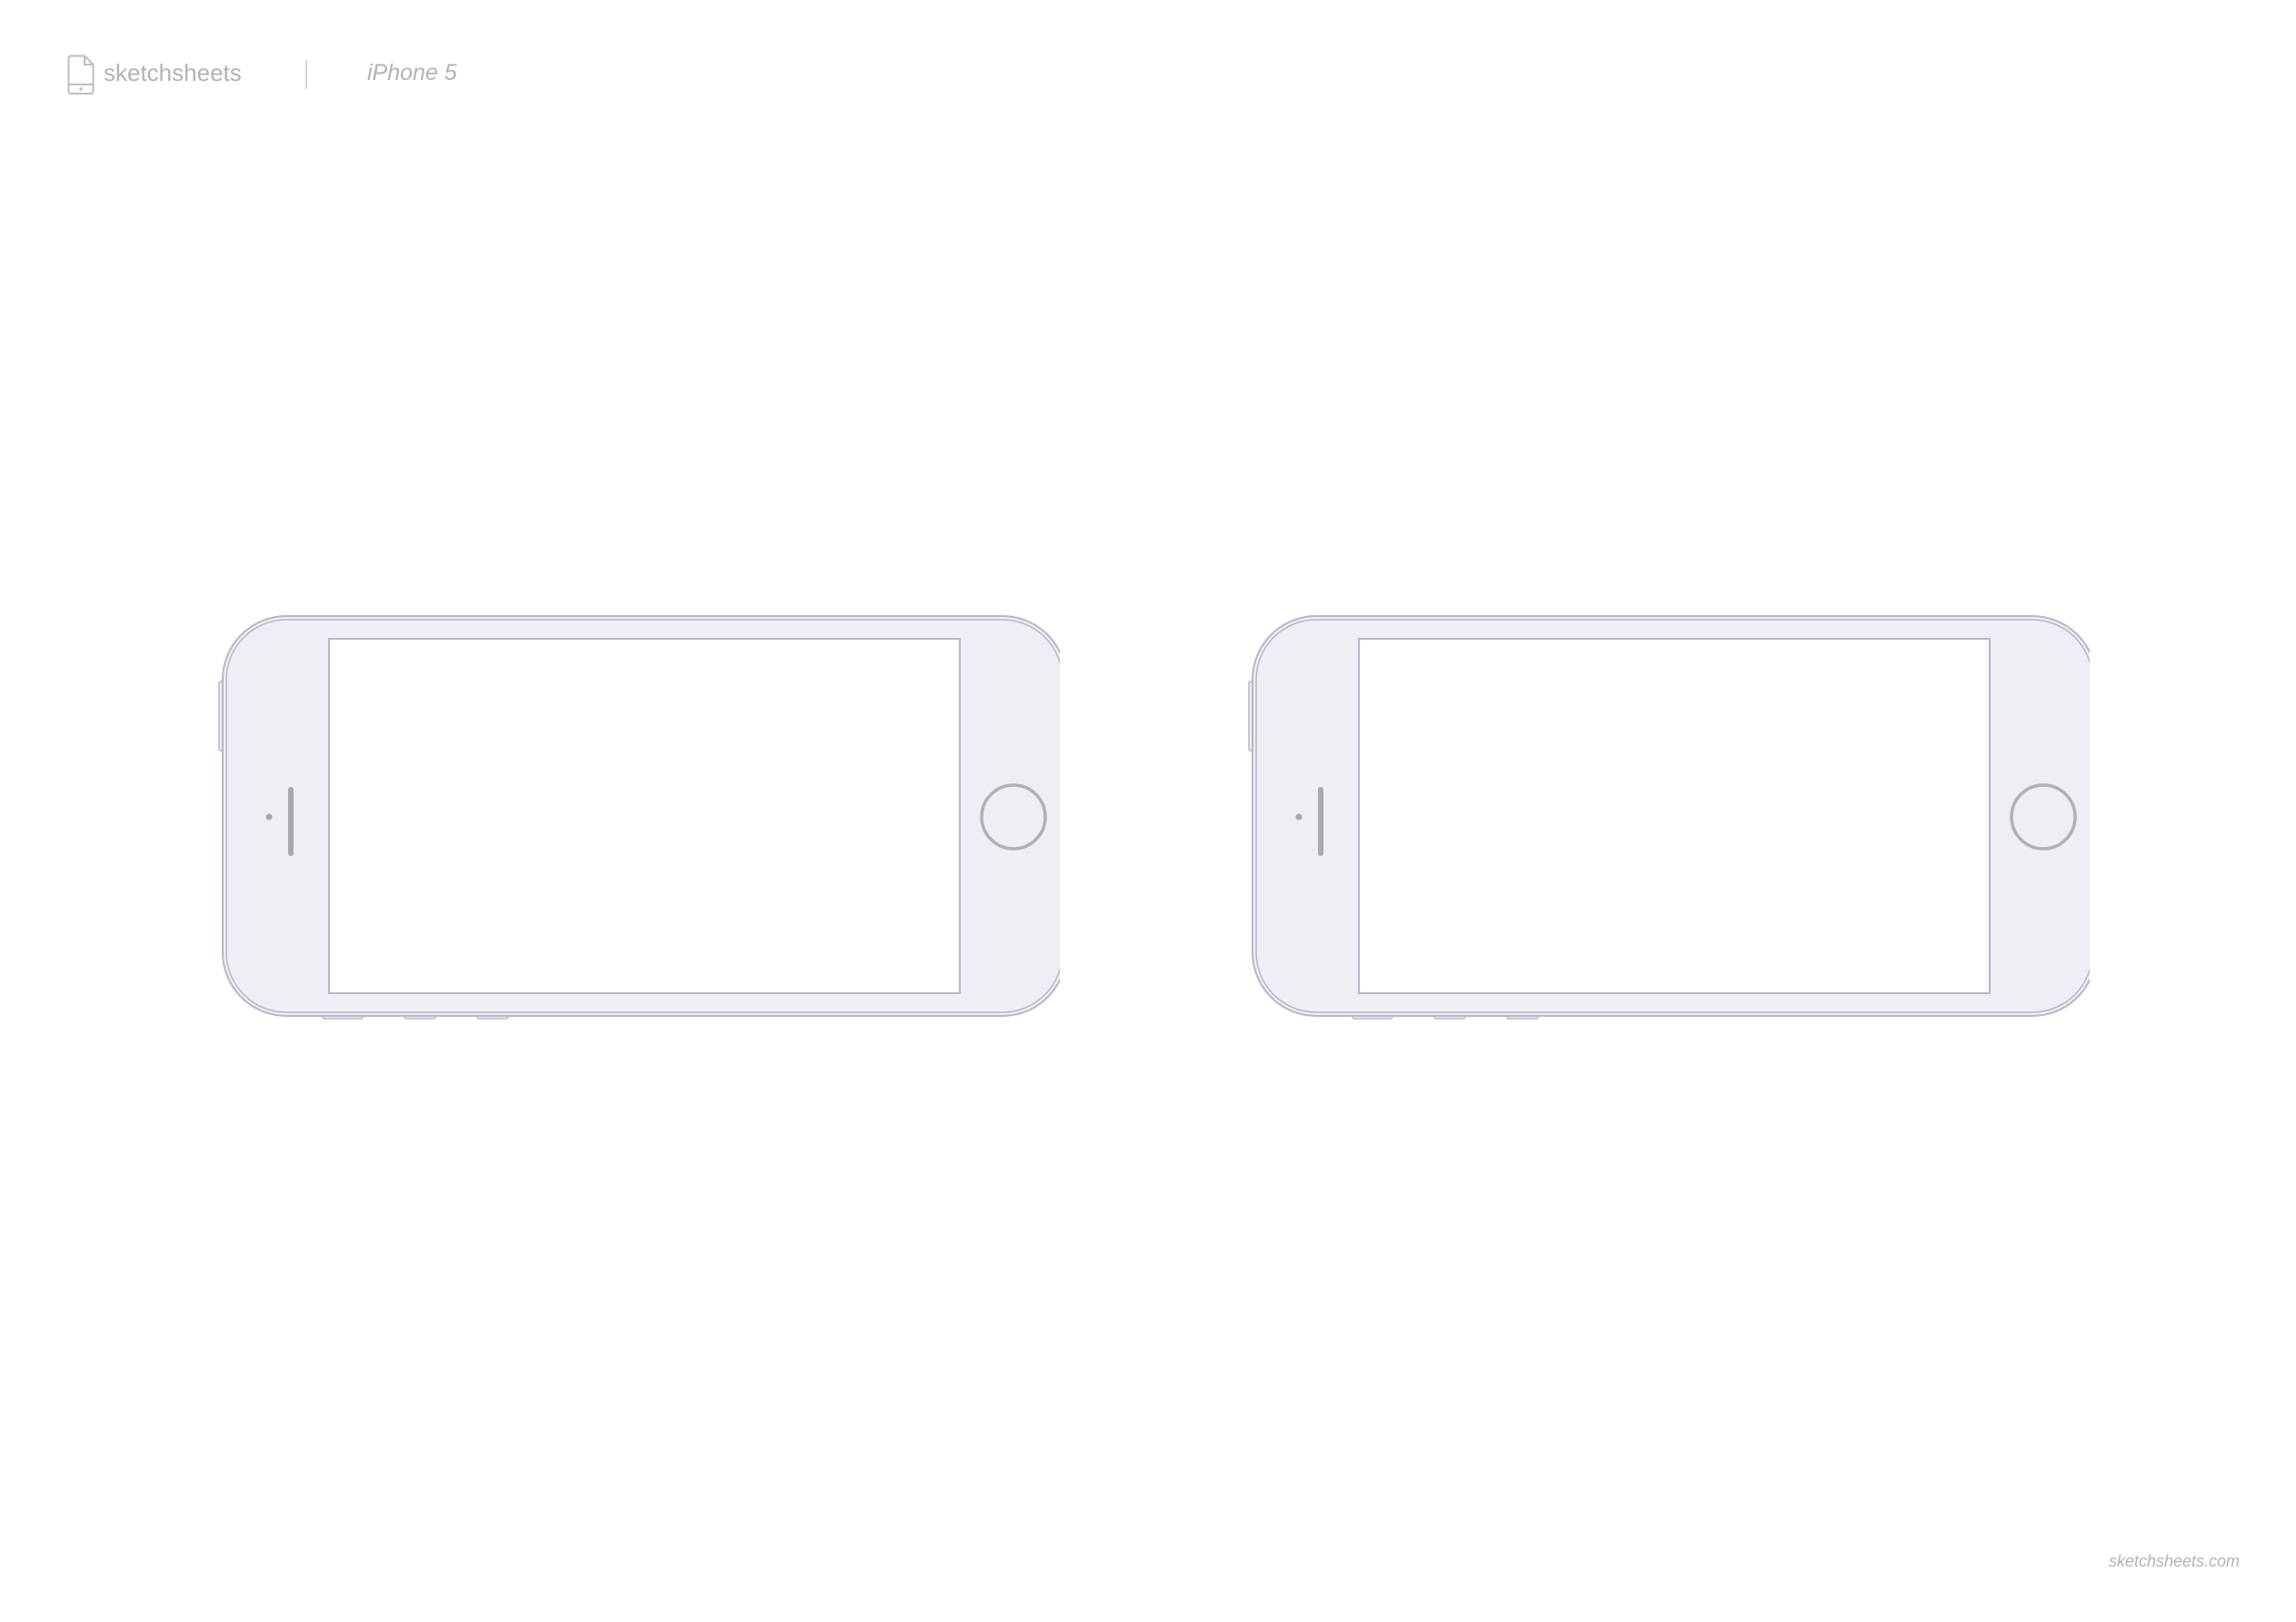 Image resolution: width=2296 pixels, height=1622 pixels. Describe the element at coordinates (81, 75) in the screenshot. I see `phone-sheet-icon` at that location.